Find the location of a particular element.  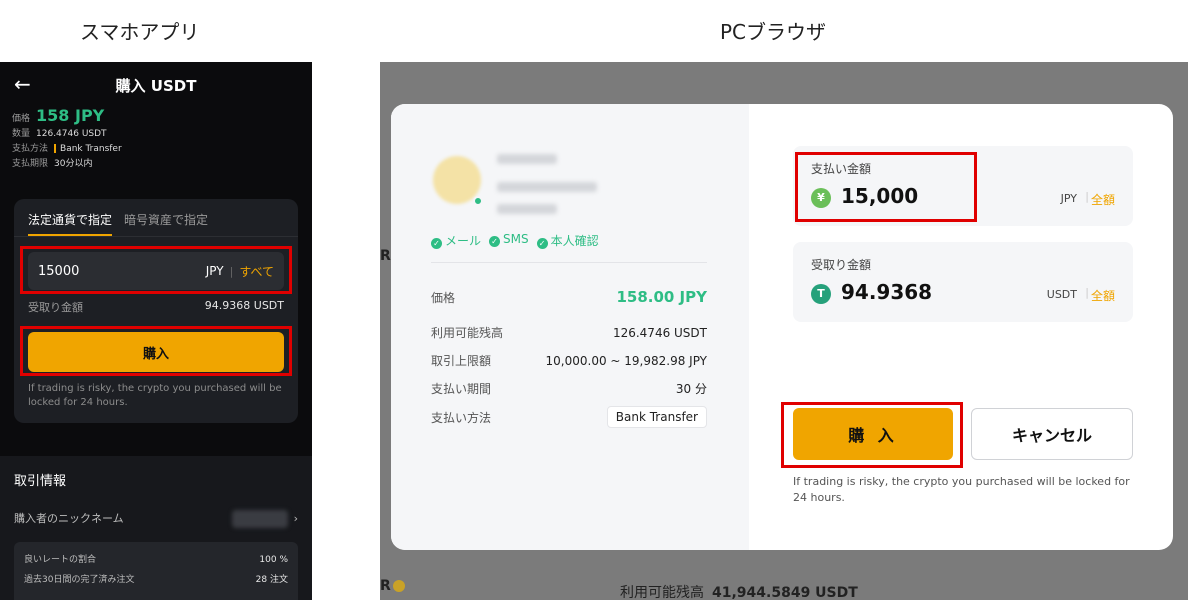

deadline-row: 支払期限 30分以内 is located at coordinates (156, 164).